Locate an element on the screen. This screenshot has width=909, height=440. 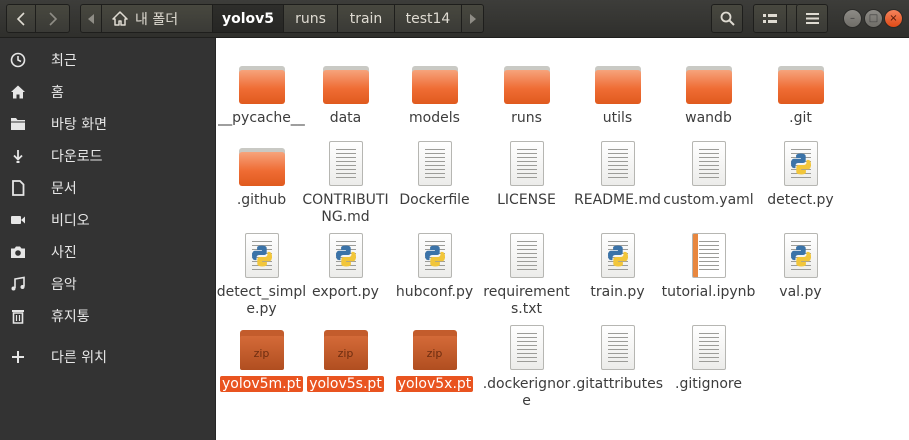
file-item: export.py is located at coordinates (345, 263).